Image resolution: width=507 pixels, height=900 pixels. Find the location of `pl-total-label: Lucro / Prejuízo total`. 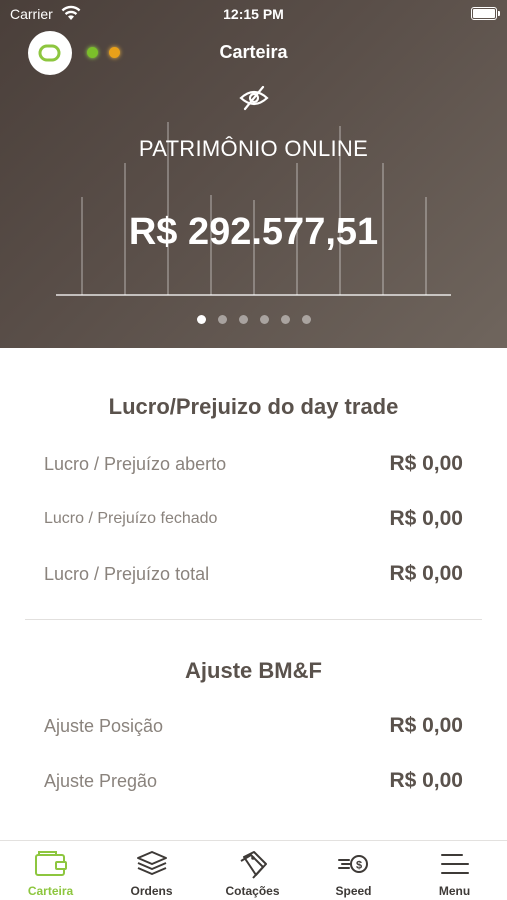

pl-total-label: Lucro / Prejuízo total is located at coordinates (127, 574).